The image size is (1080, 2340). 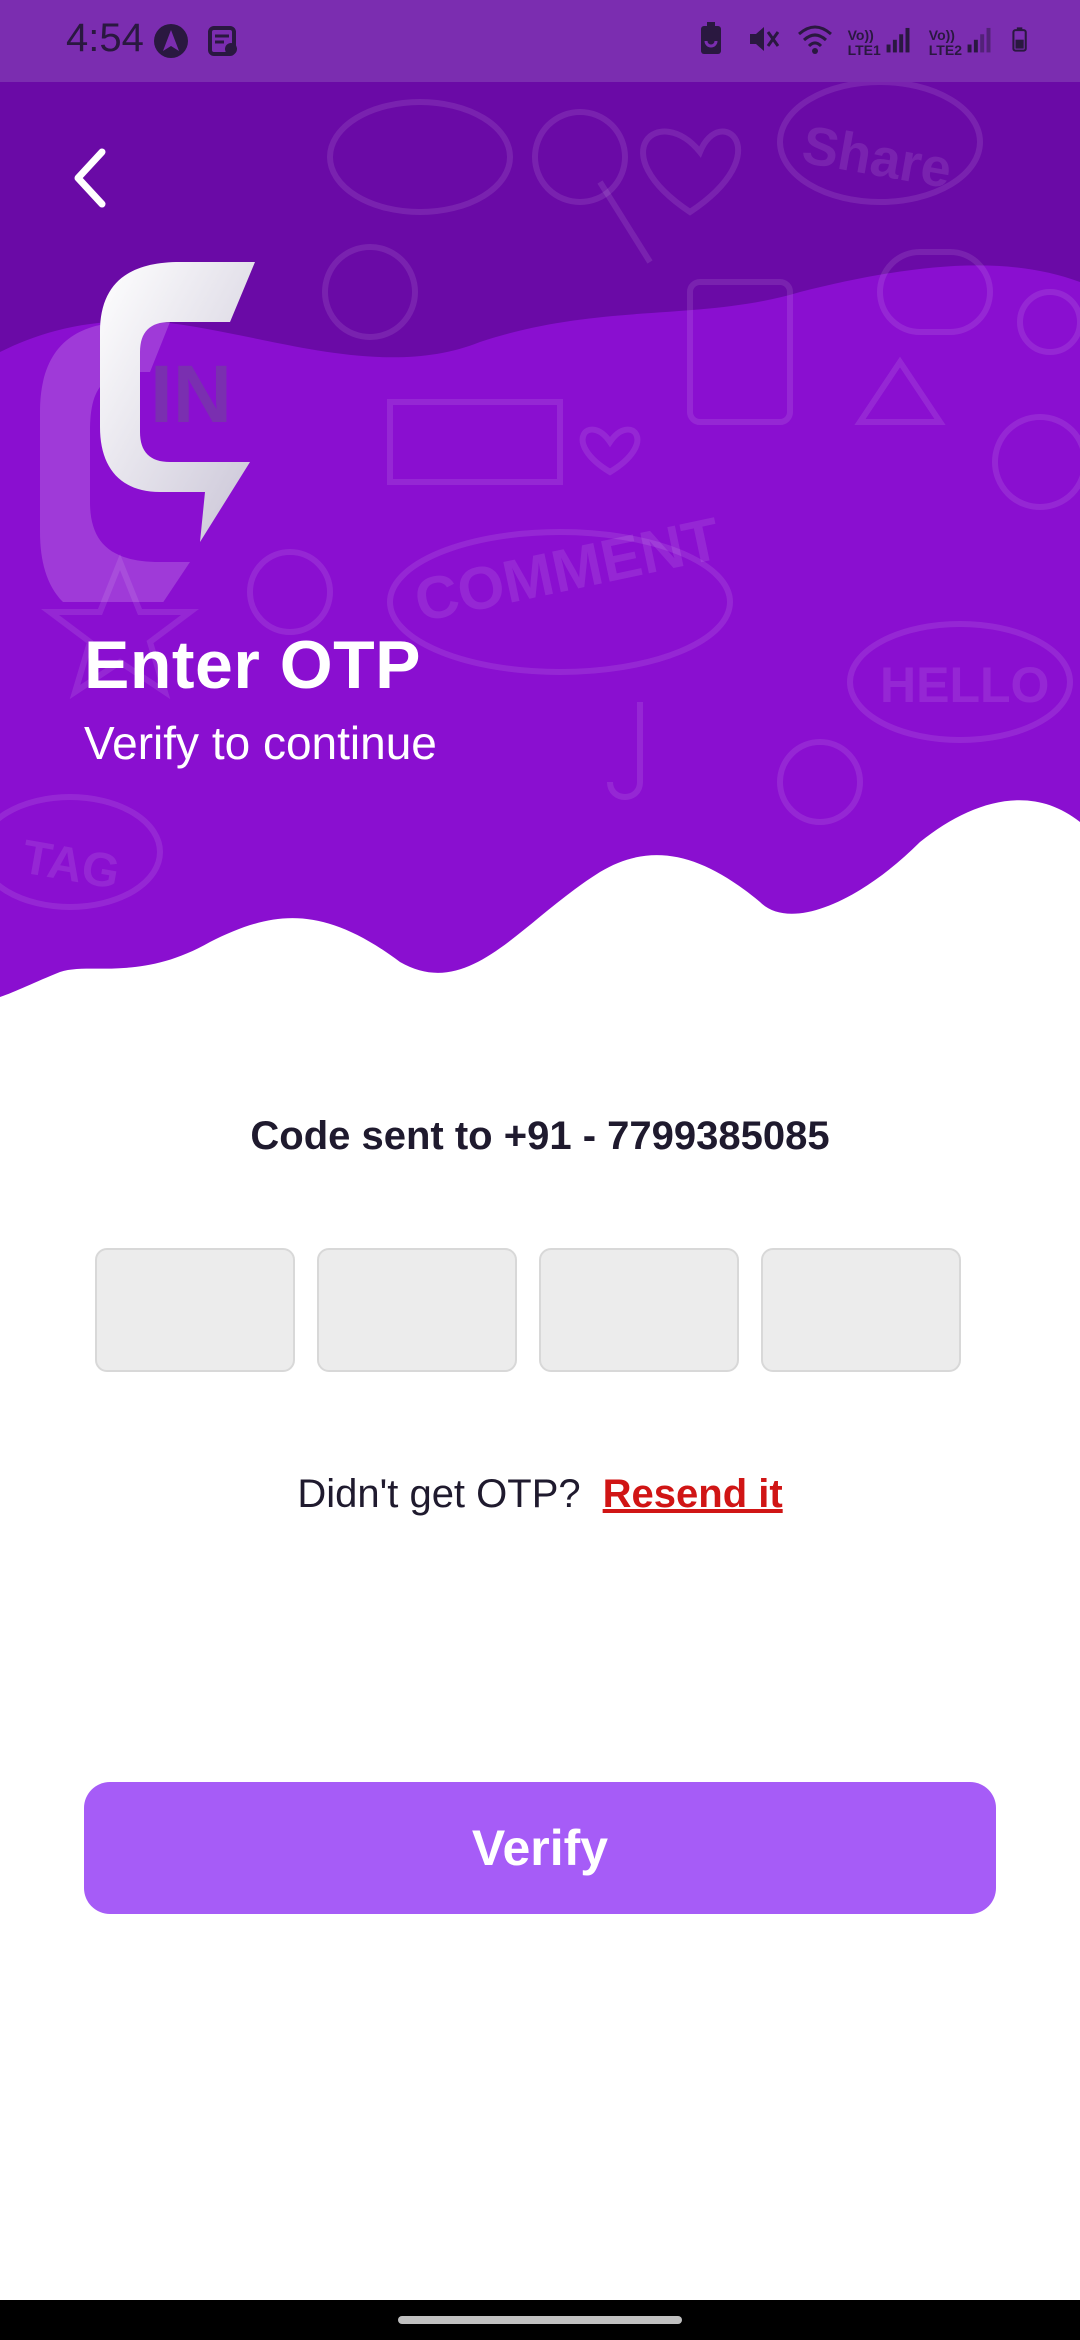 What do you see at coordinates (710, 38) in the screenshot?
I see `battery-saver-icon` at bounding box center [710, 38].